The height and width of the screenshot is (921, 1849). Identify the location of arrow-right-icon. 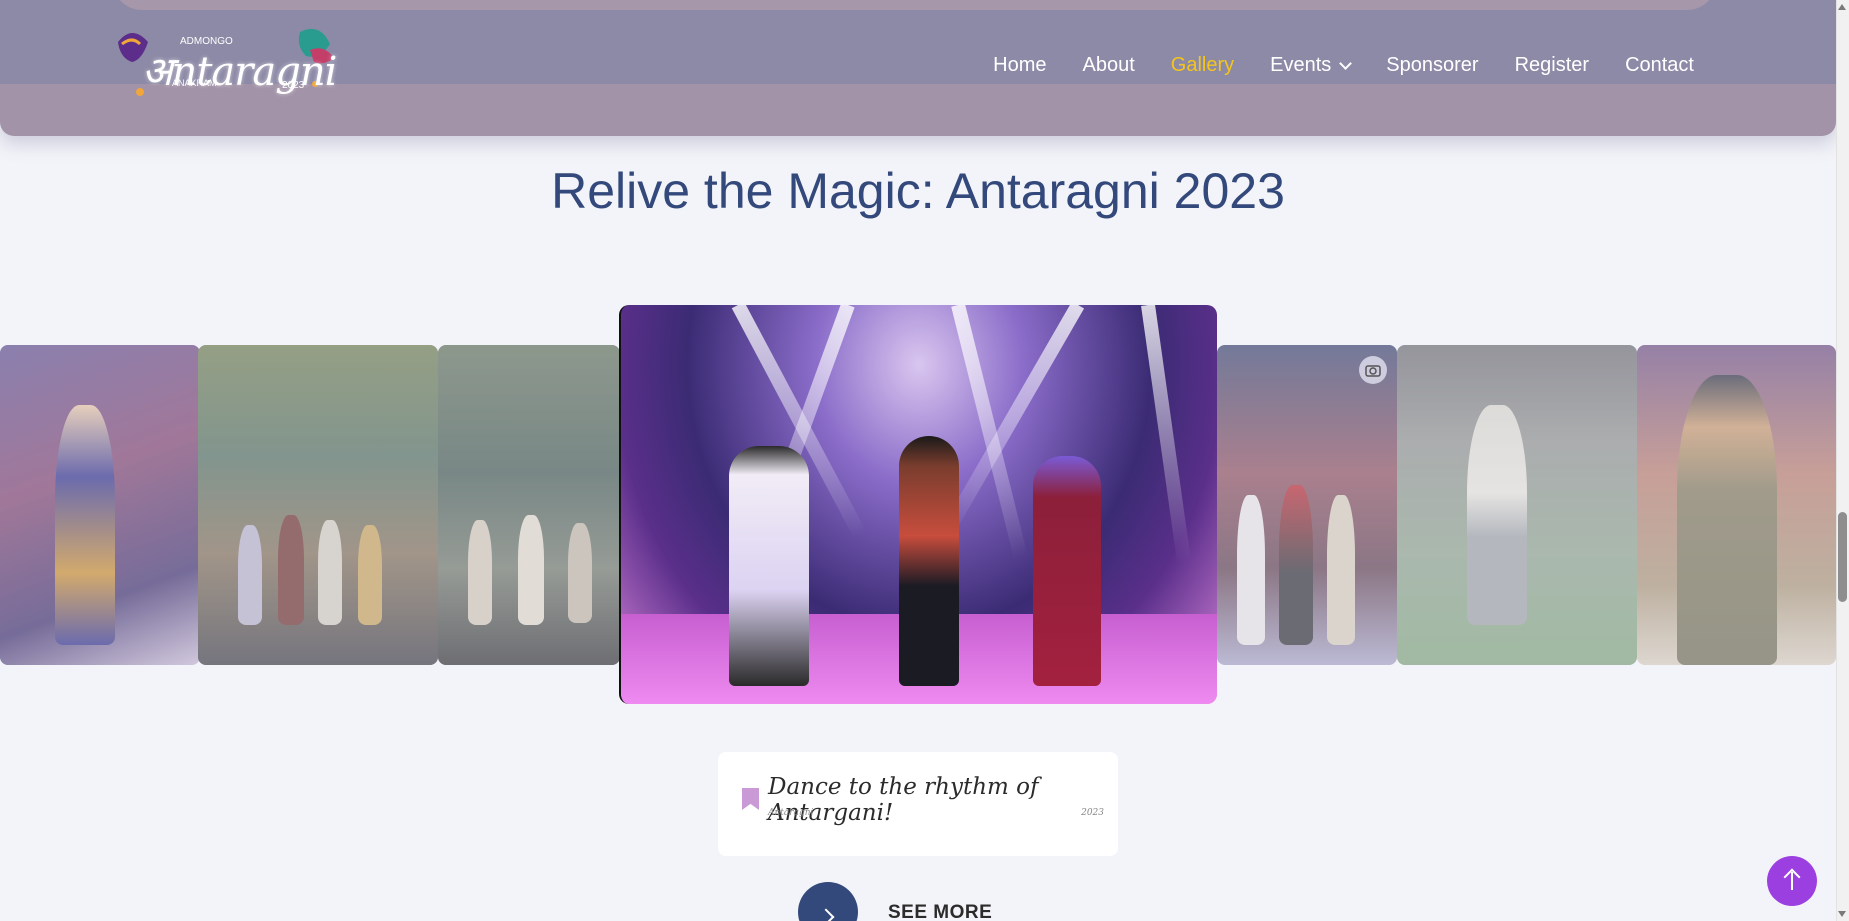
(826, 914).